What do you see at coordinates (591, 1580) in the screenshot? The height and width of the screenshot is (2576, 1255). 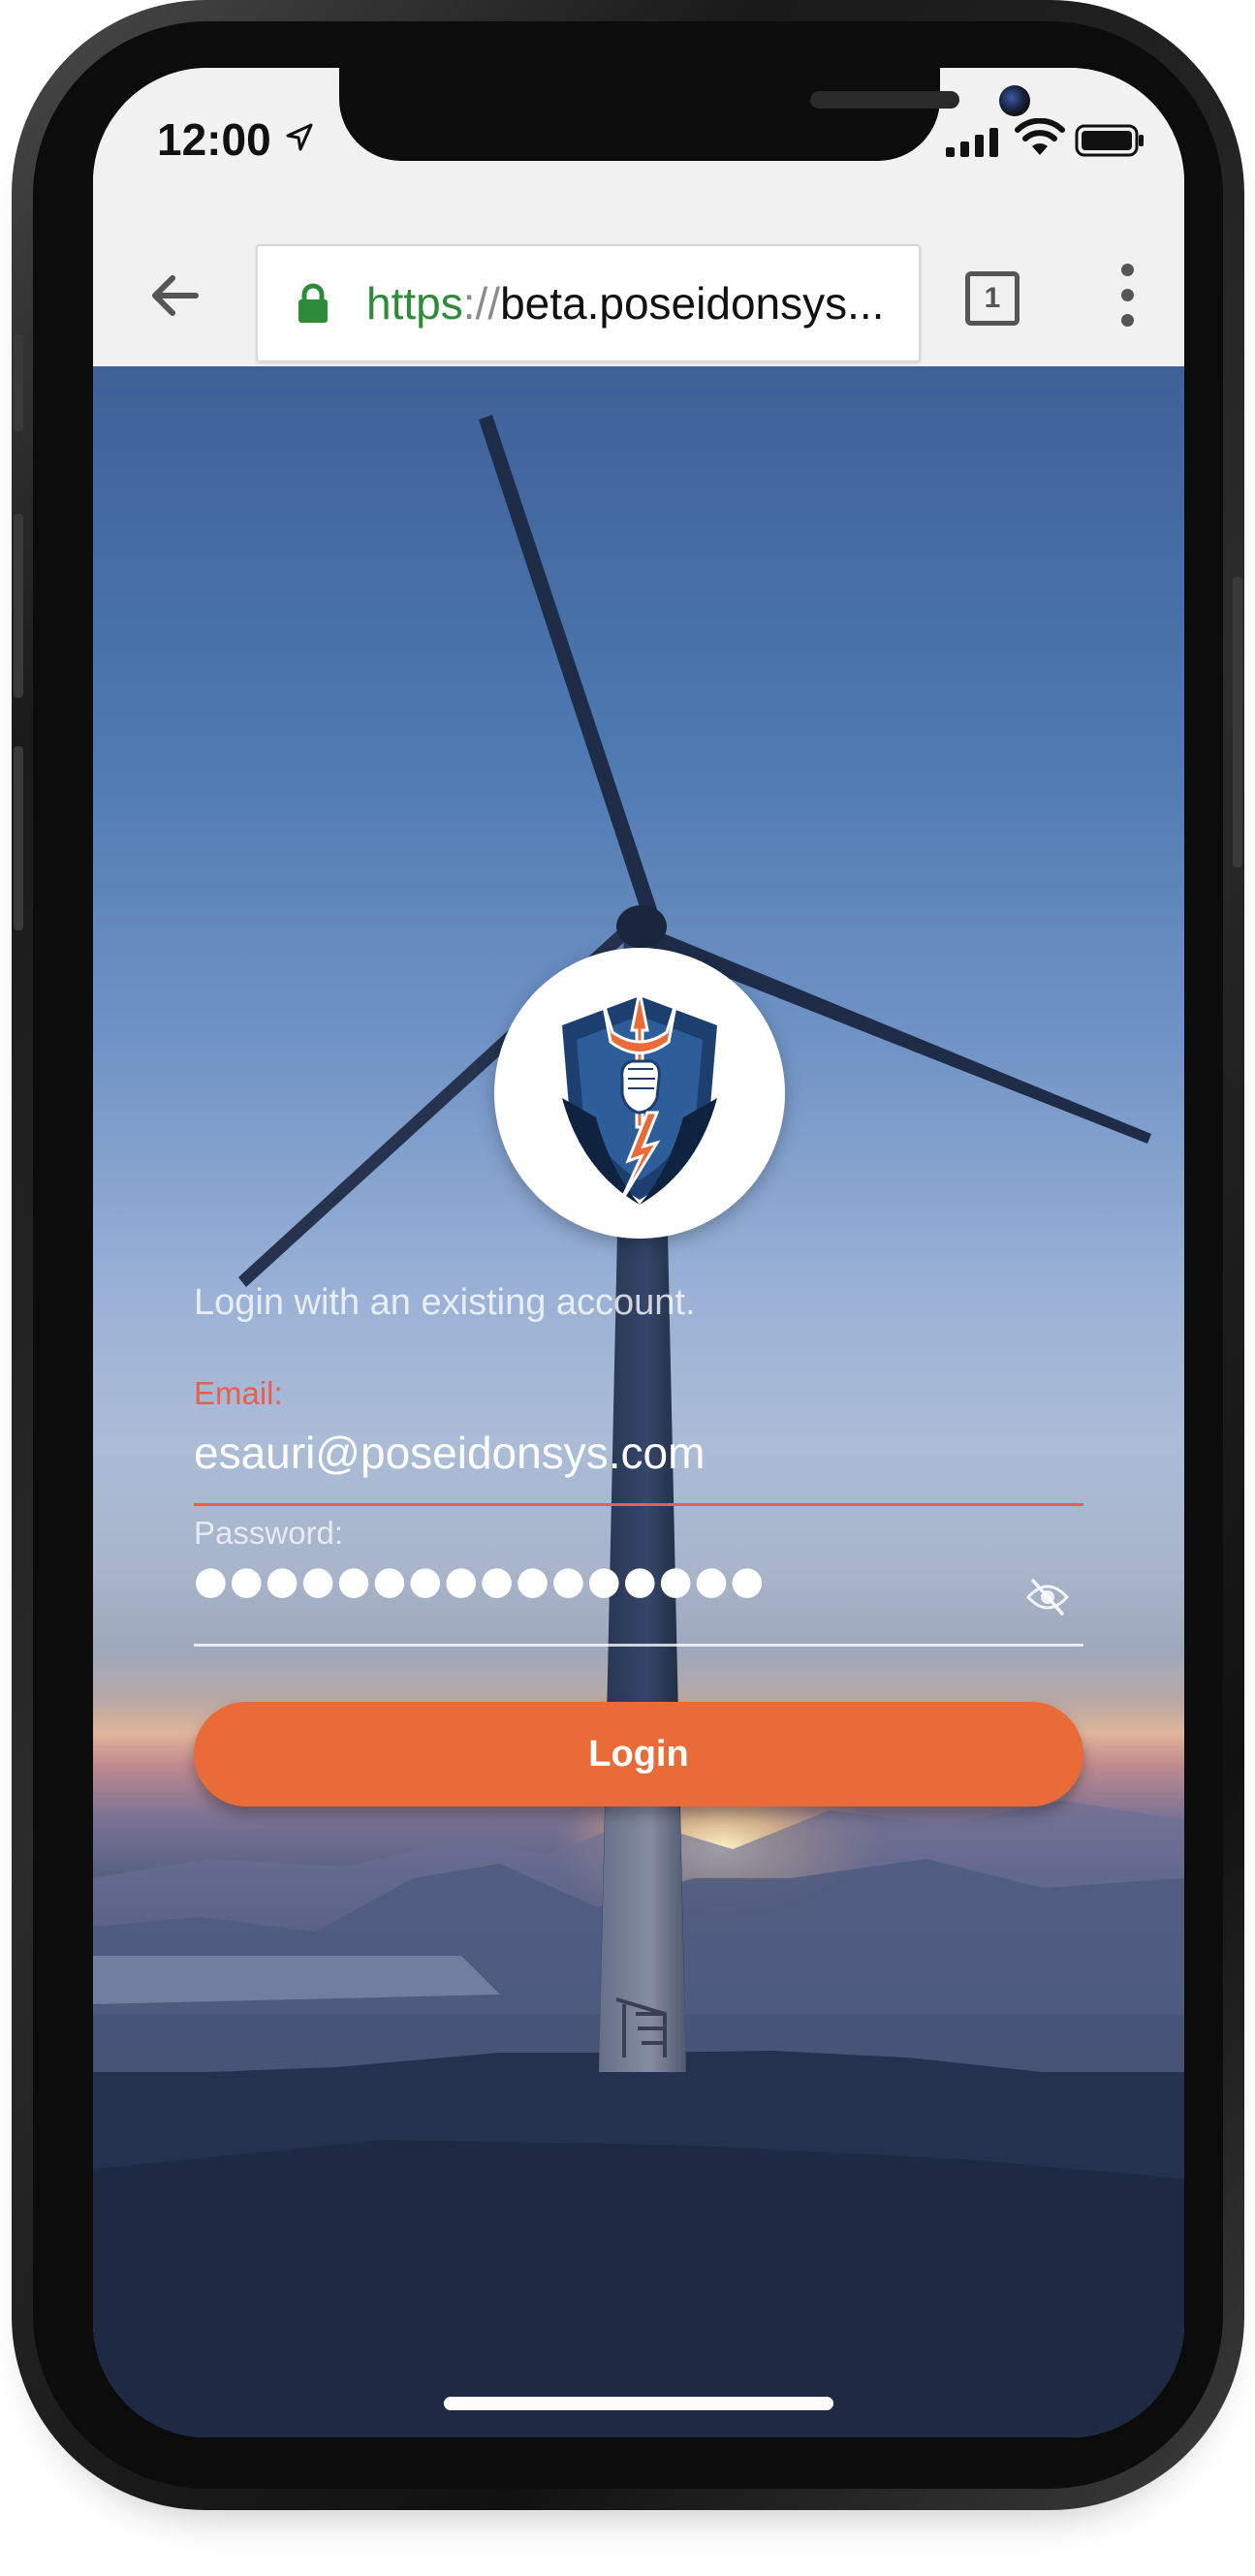 I see `password-field: ●●●●●●●●●●●●●●●●` at bounding box center [591, 1580].